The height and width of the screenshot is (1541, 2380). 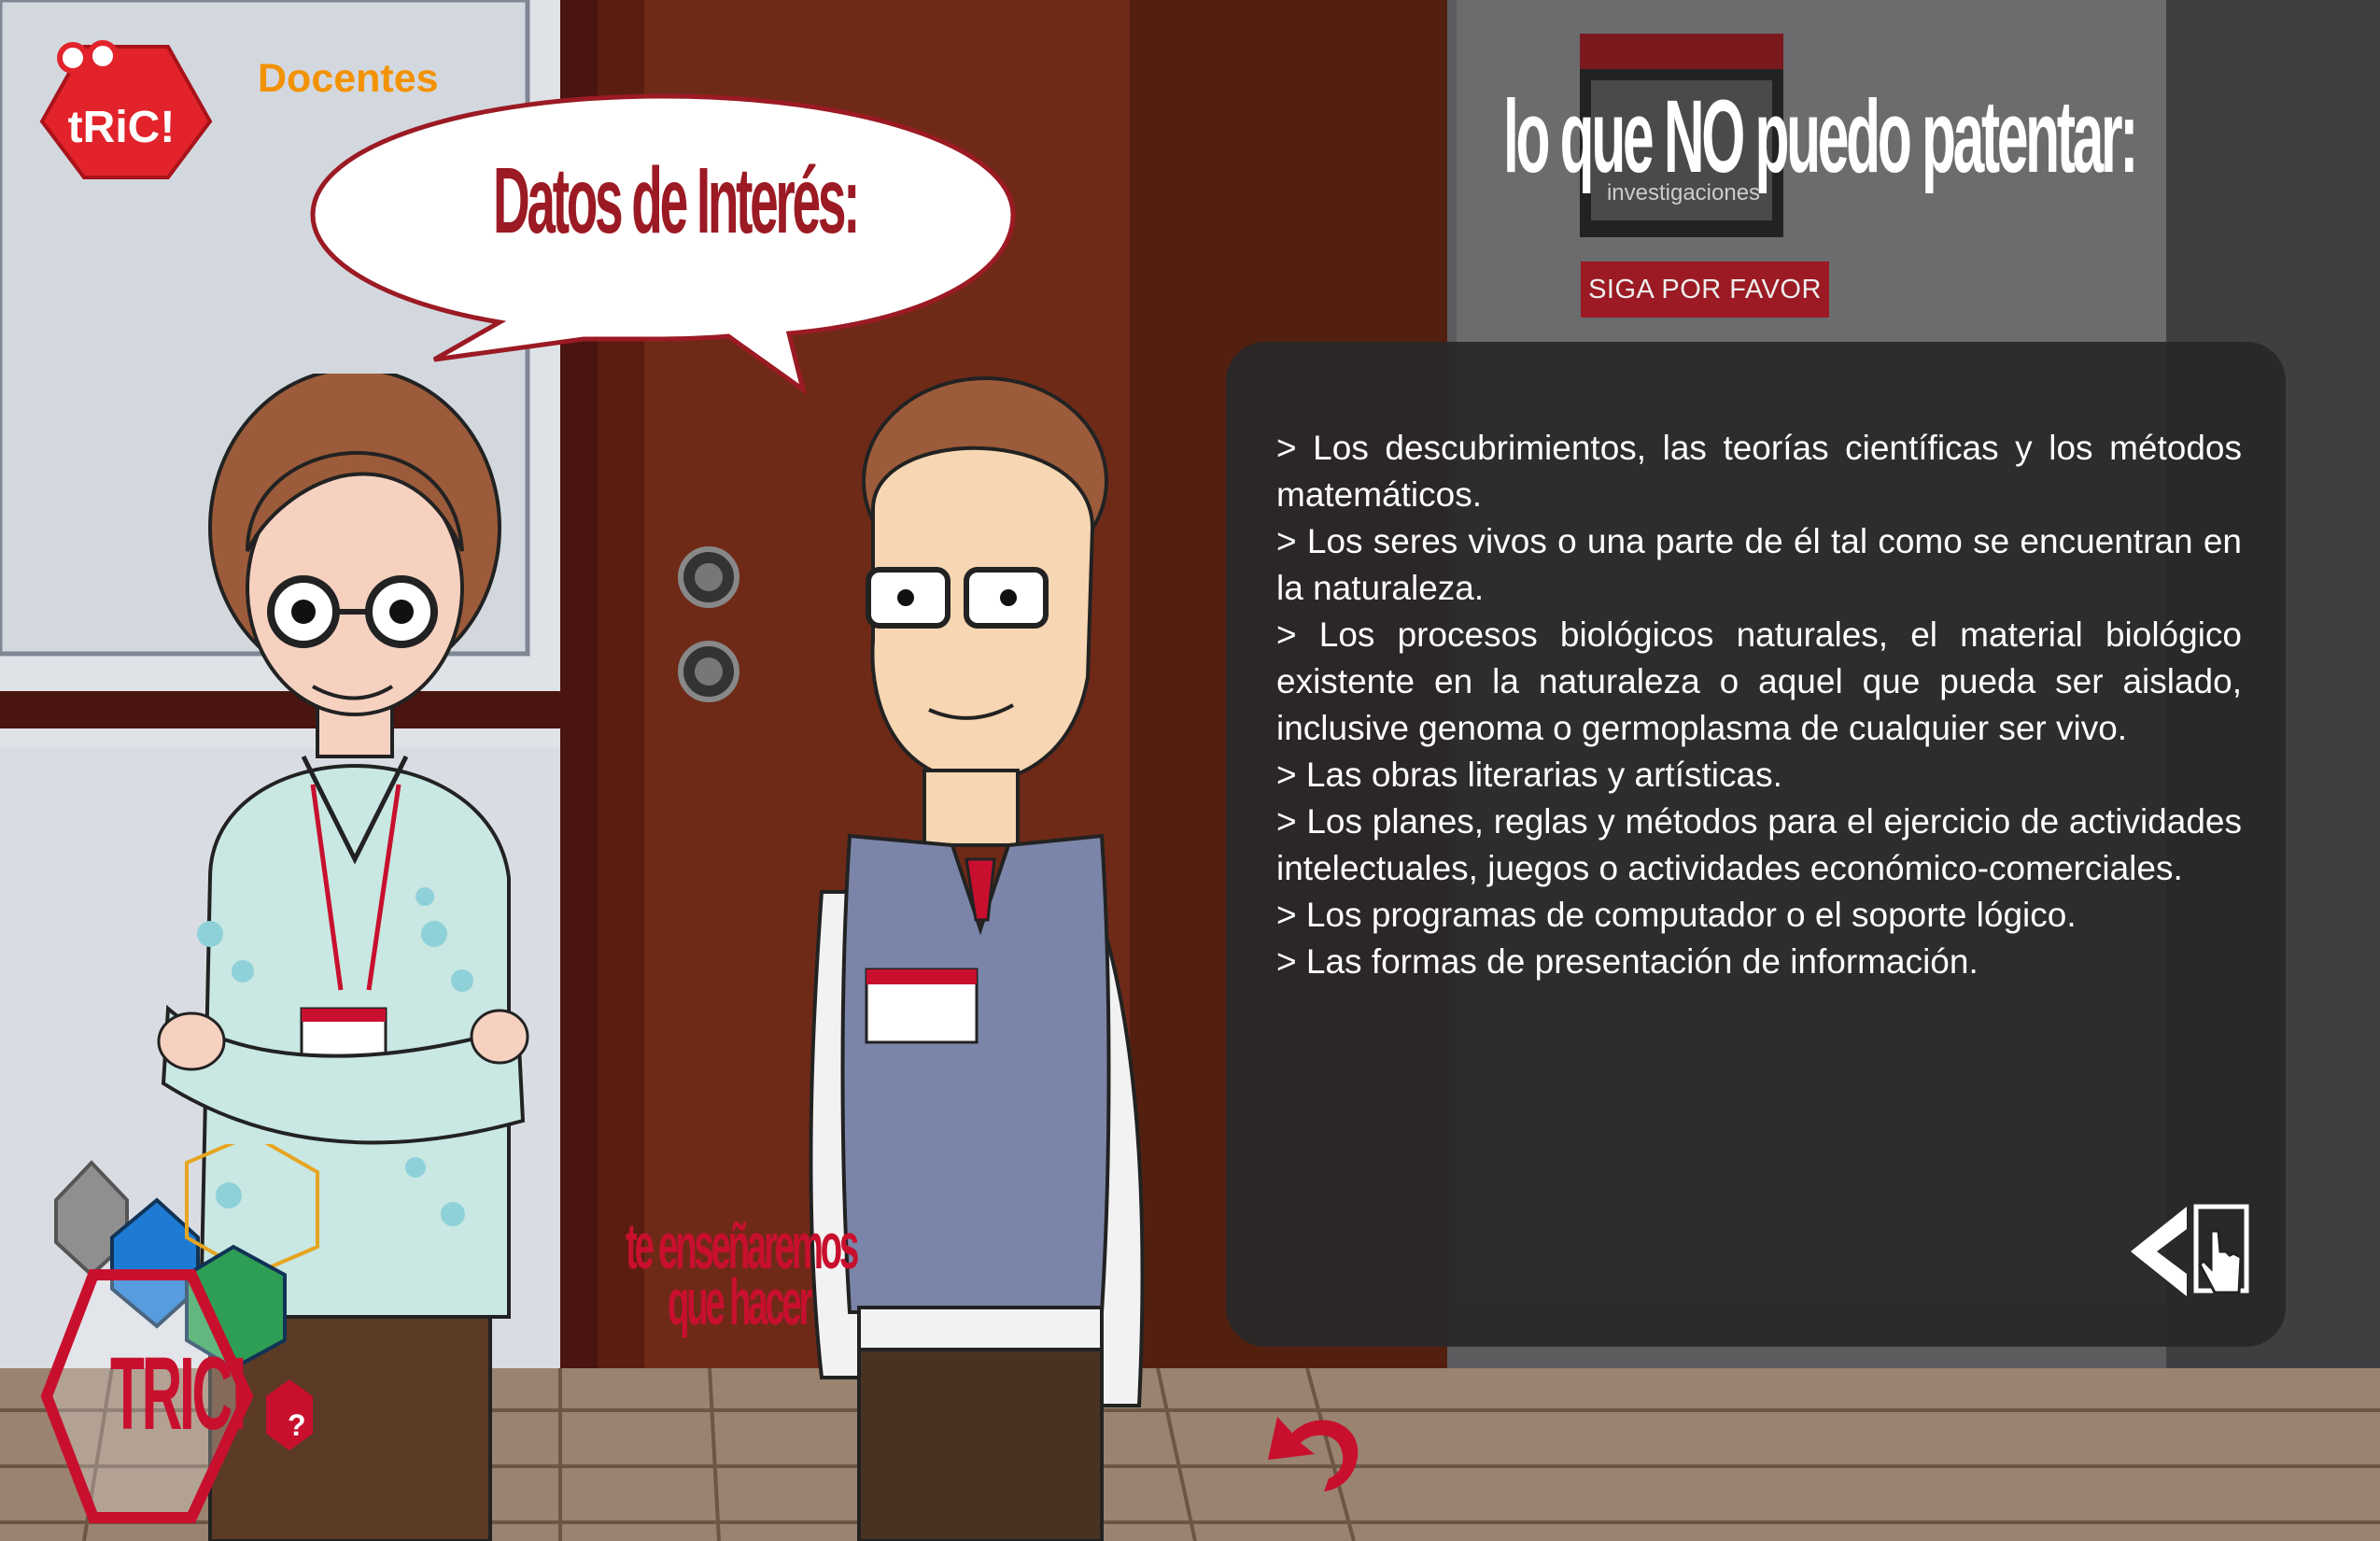 I want to click on tric-logo: tRiC!, so click(x=121, y=112).